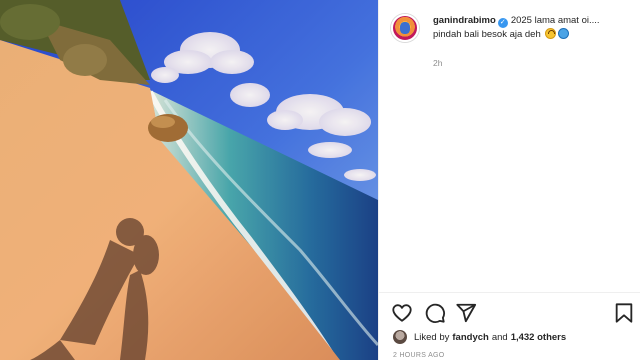  I want to click on save-button, so click(624, 313).